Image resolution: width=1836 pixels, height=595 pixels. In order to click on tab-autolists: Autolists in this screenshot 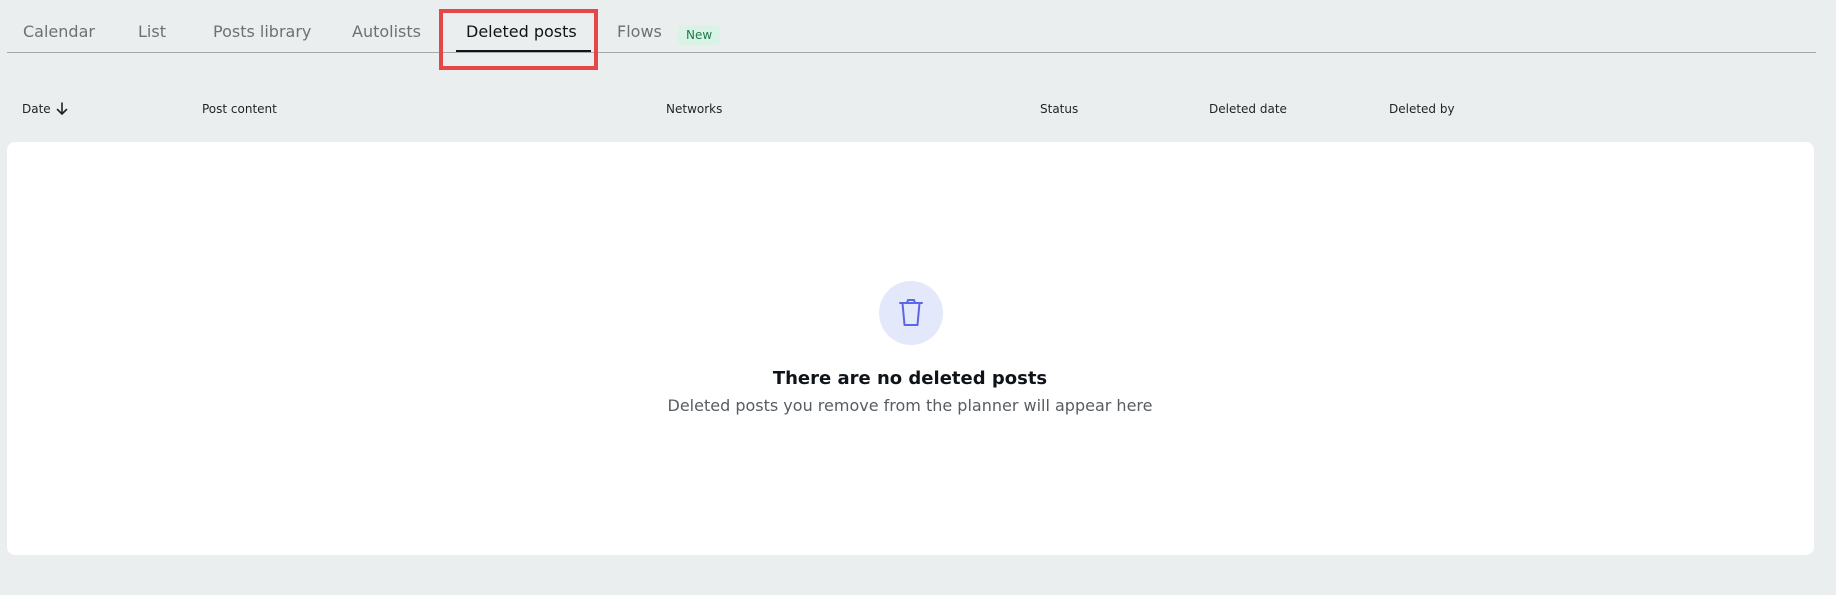, I will do `click(386, 31)`.